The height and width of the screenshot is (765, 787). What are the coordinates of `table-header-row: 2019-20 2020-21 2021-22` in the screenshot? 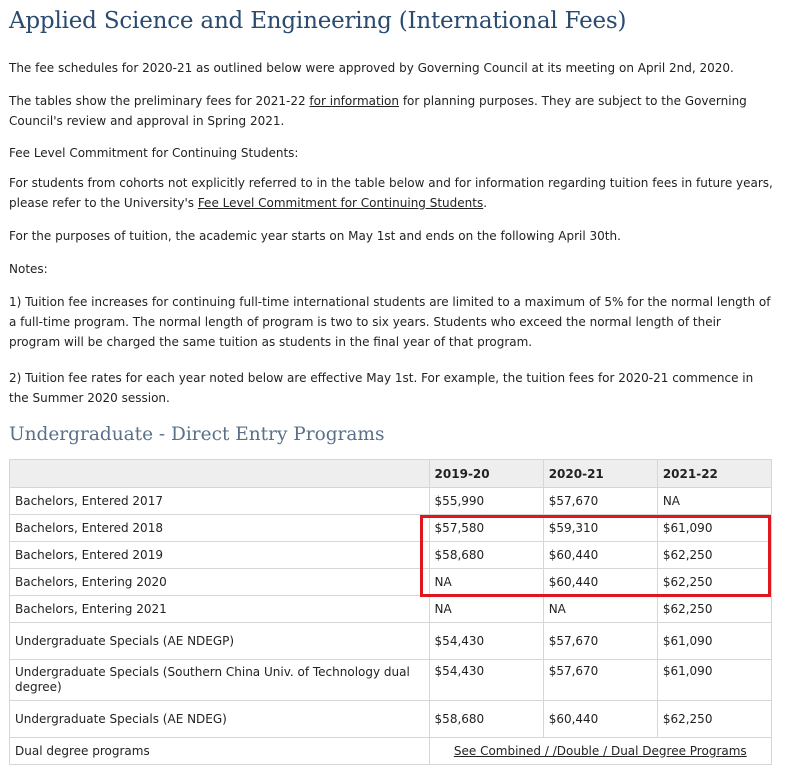 It's located at (391, 473).